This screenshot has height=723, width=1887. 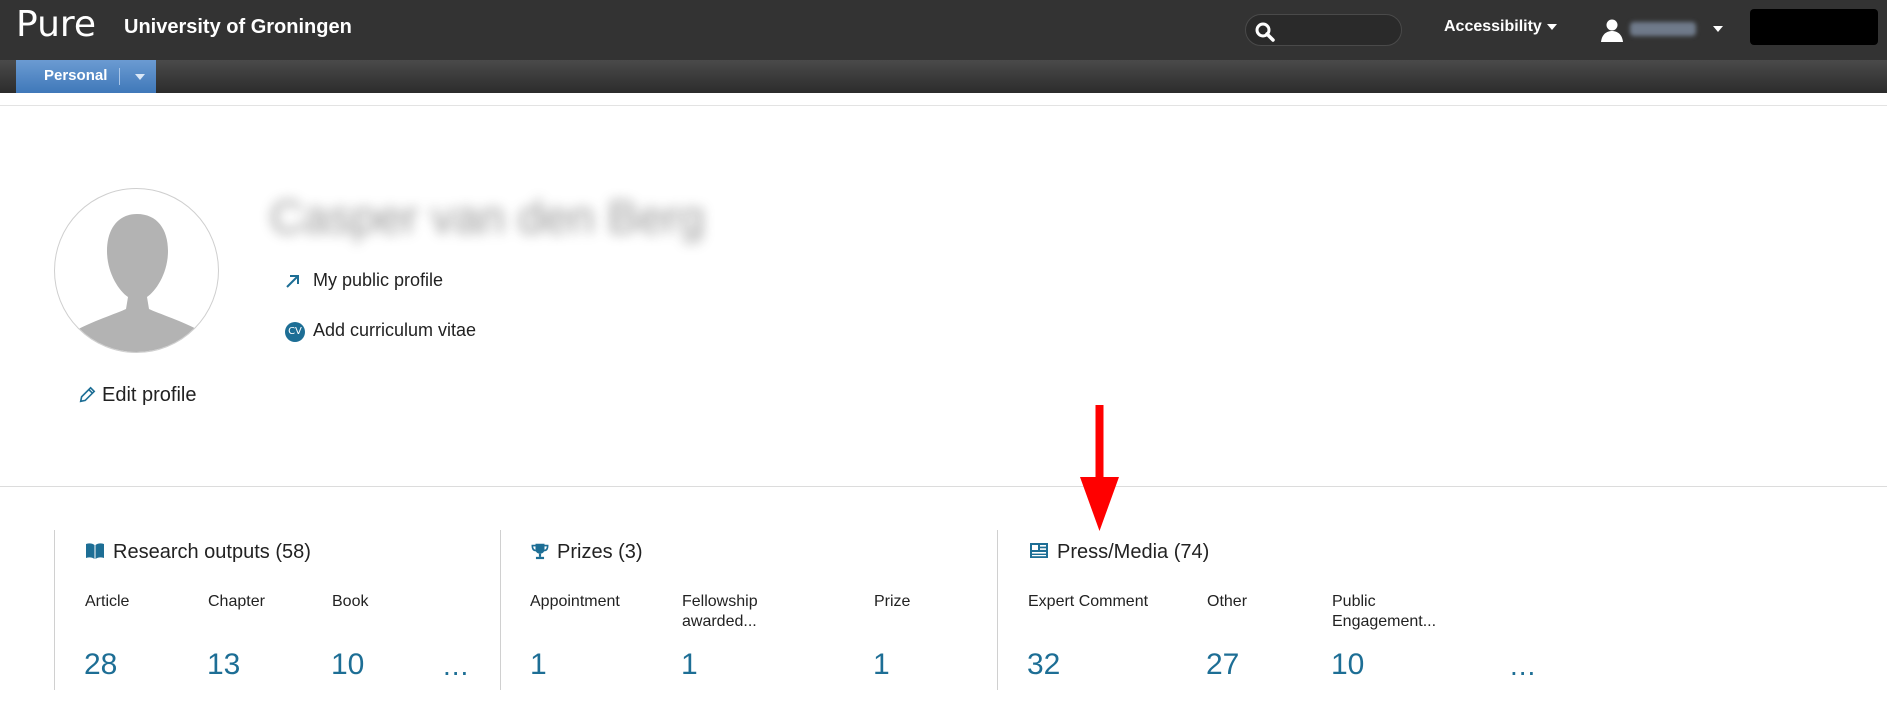 What do you see at coordinates (1347, 665) in the screenshot?
I see `press-public-engagement-count: 10` at bounding box center [1347, 665].